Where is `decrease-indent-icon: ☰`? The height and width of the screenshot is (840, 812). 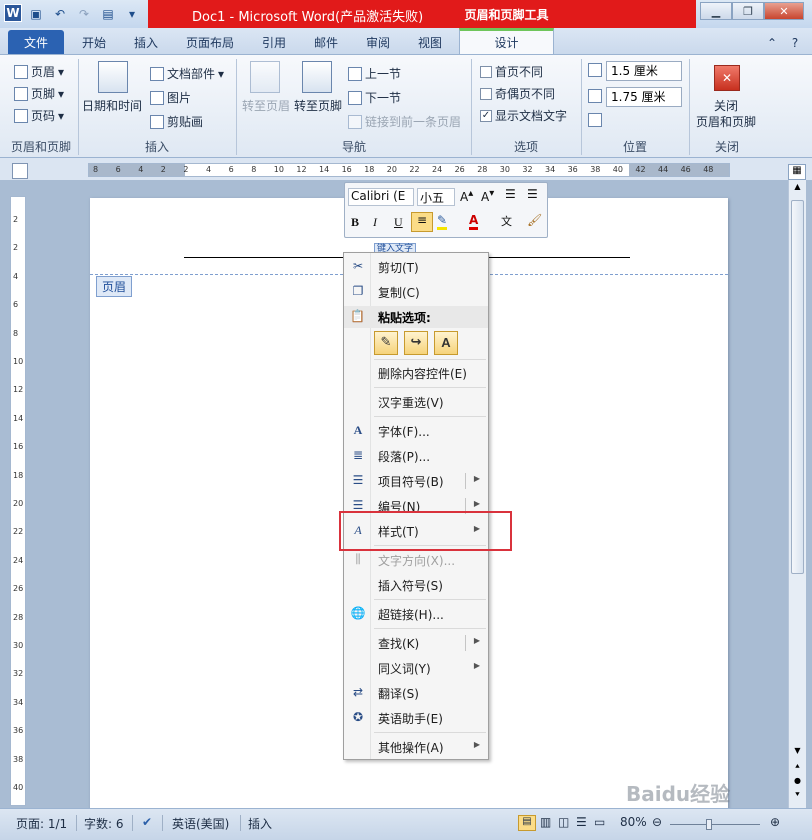 decrease-indent-icon: ☰ is located at coordinates (510, 194).